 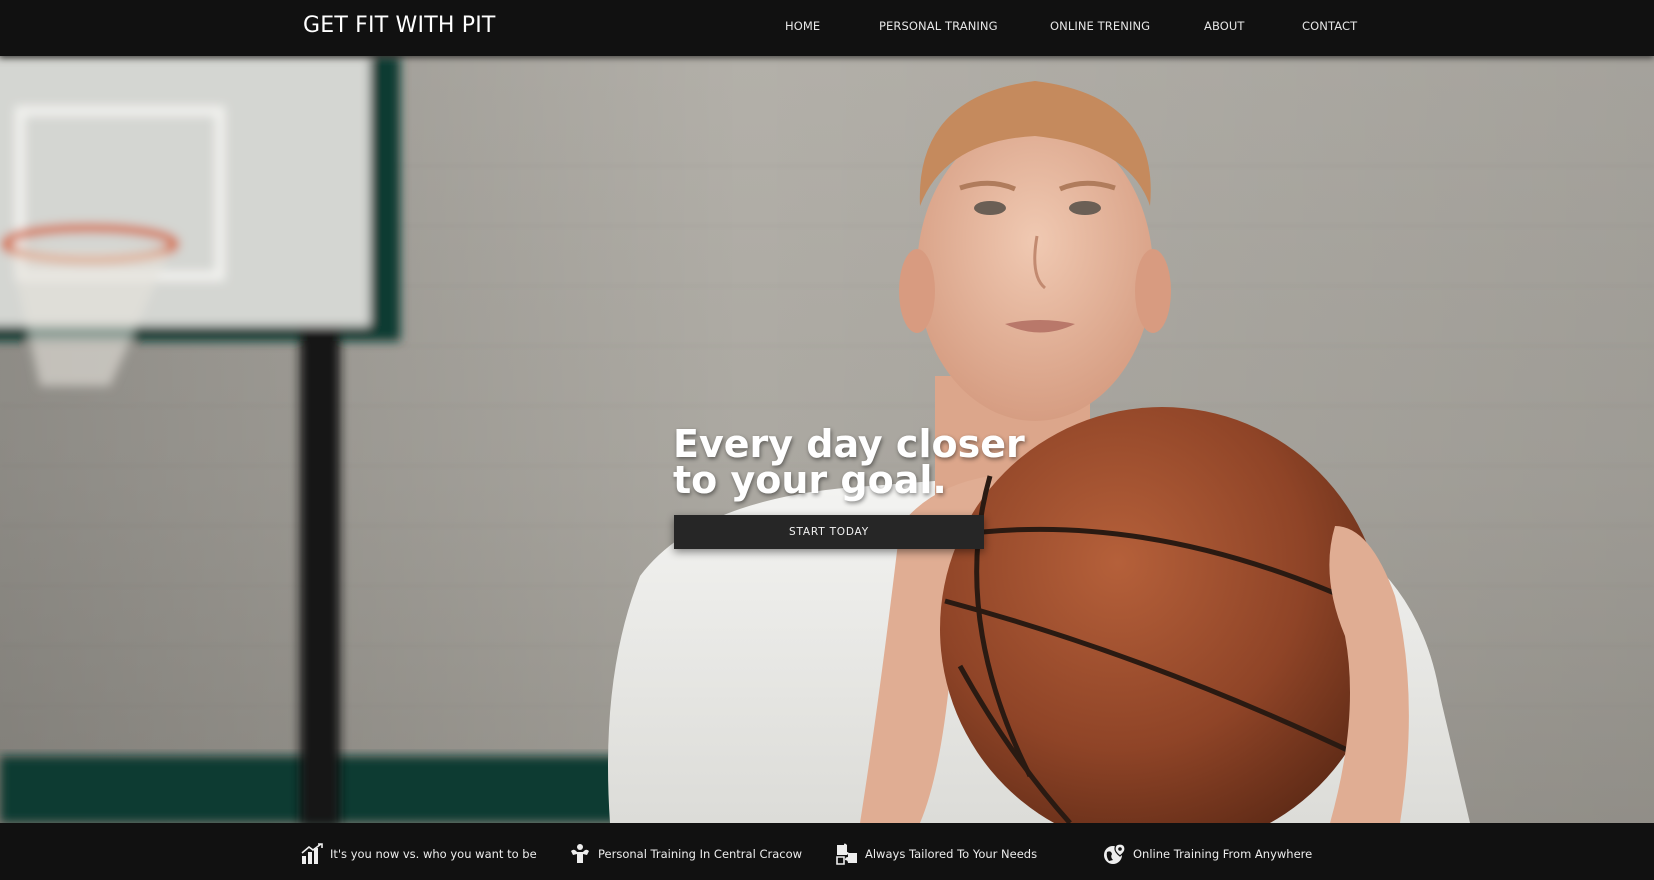 What do you see at coordinates (1223, 854) in the screenshot?
I see `feature-label: Online Training From Anywhere` at bounding box center [1223, 854].